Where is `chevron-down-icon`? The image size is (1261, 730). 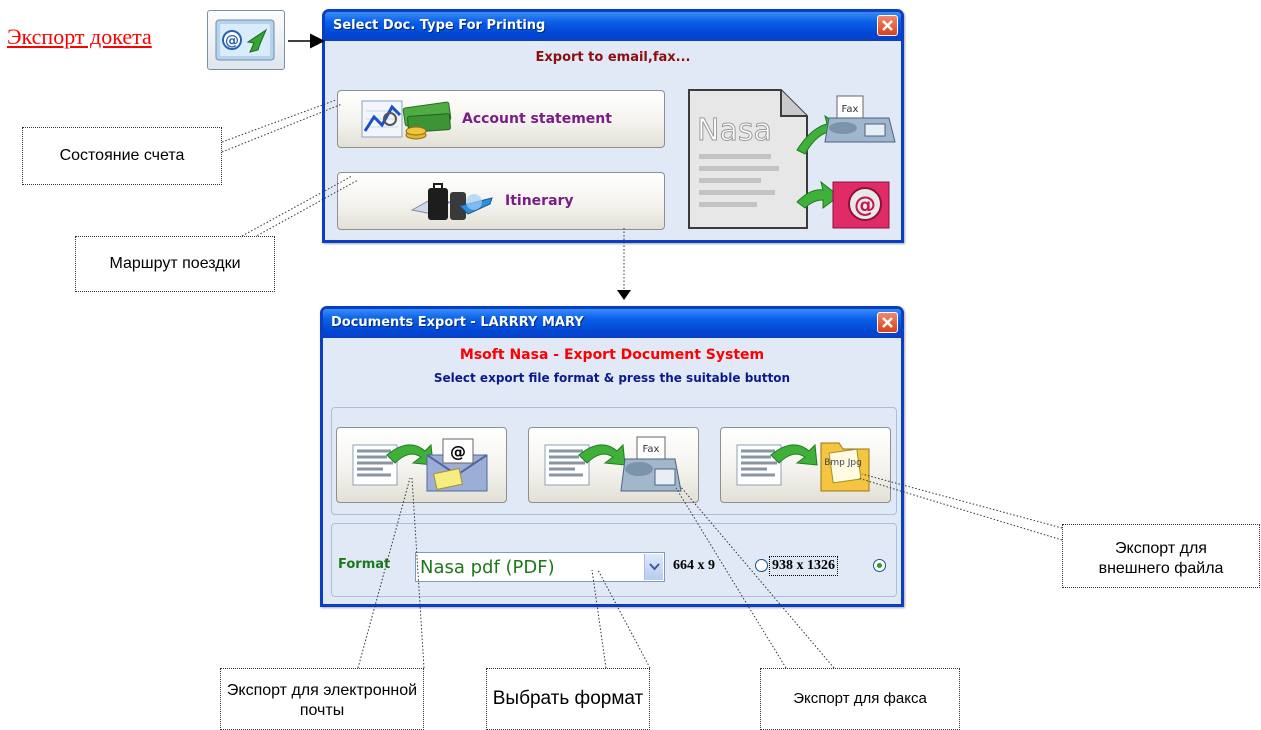
chevron-down-icon is located at coordinates (654, 567).